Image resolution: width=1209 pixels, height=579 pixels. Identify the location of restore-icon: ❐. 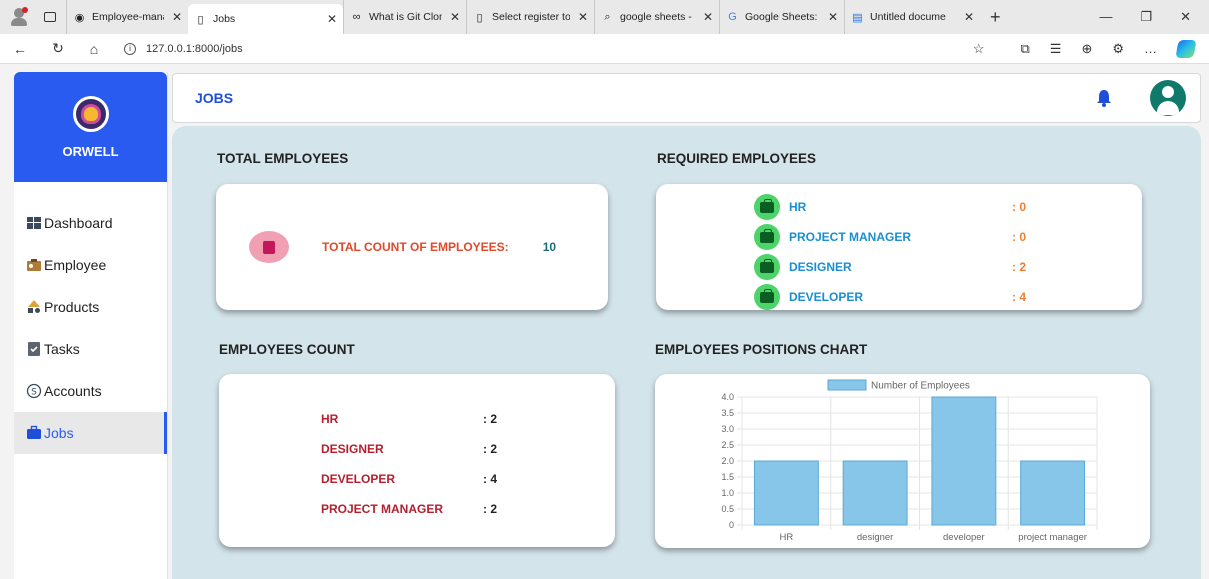
(1146, 17).